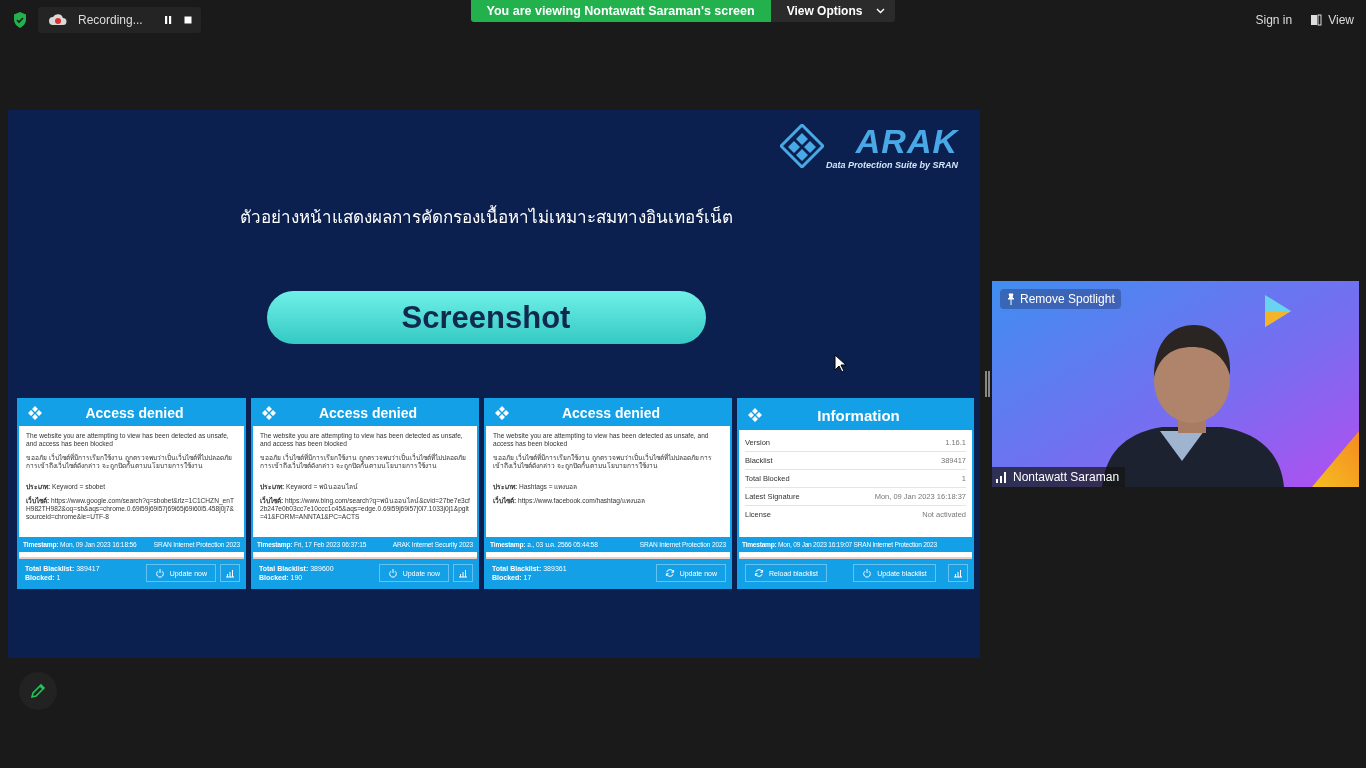 The image size is (1366, 768). What do you see at coordinates (620, 11) in the screenshot?
I see `viewing-banner: You are viewing Nontawatt Saraman's screen` at bounding box center [620, 11].